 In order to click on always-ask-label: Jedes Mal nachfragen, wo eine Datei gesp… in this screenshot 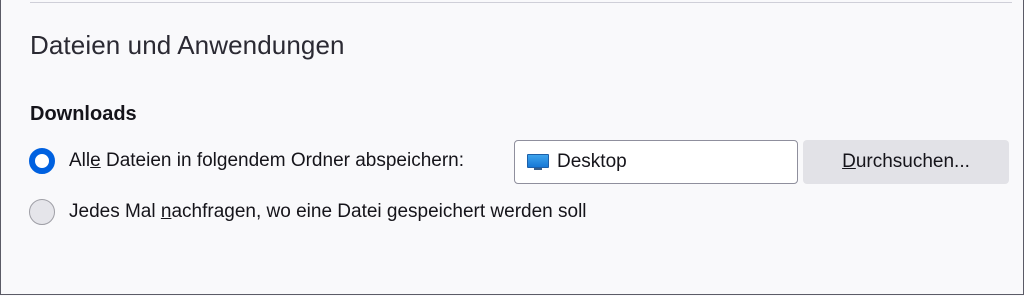, I will do `click(328, 212)`.